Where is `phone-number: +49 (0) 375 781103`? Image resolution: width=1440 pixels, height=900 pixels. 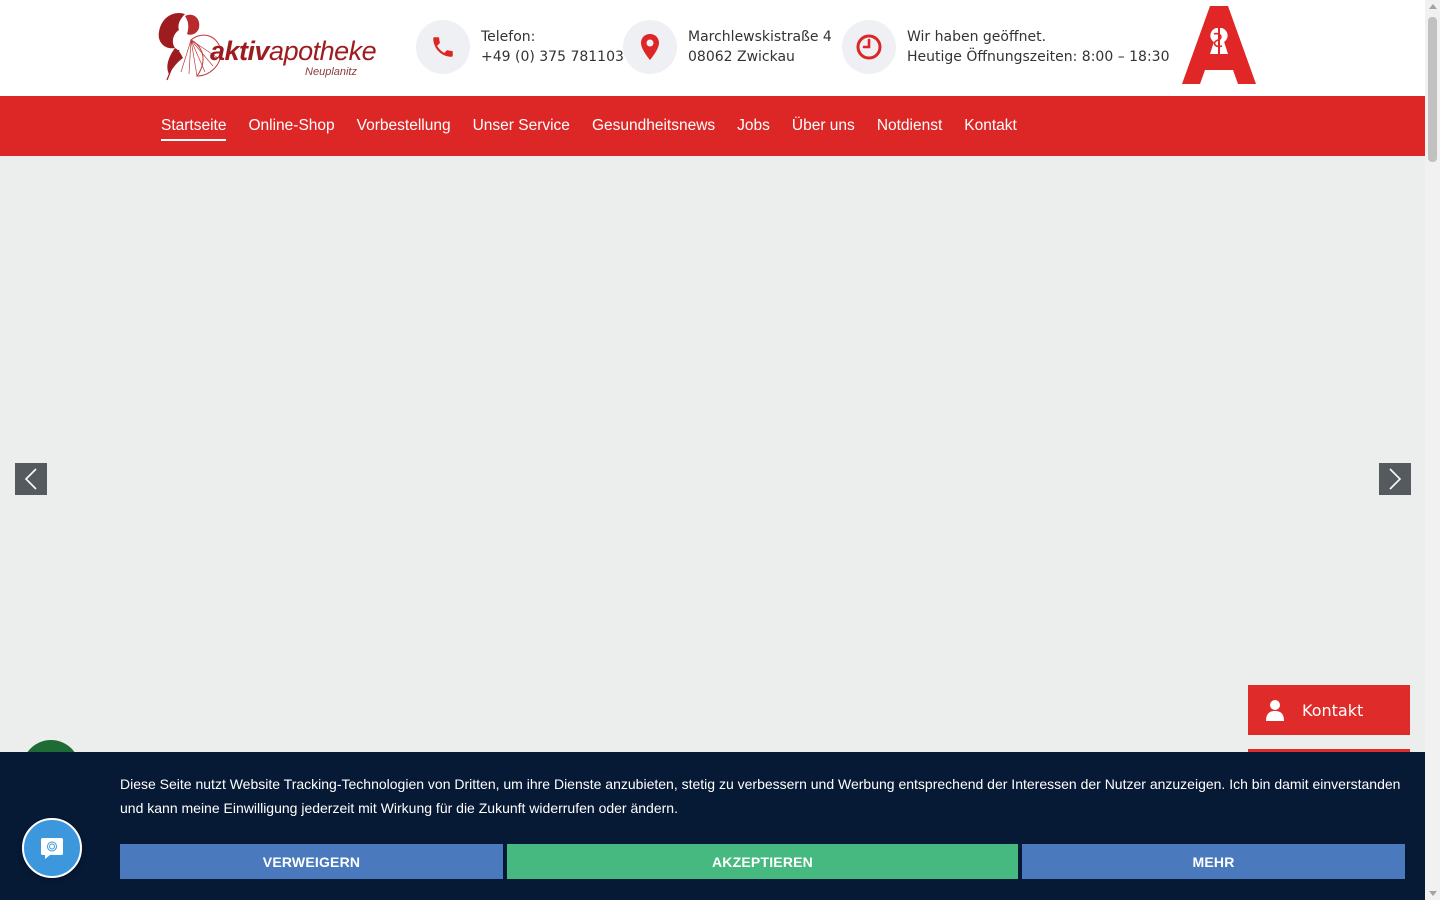 phone-number: +49 (0) 375 781103 is located at coordinates (552, 57).